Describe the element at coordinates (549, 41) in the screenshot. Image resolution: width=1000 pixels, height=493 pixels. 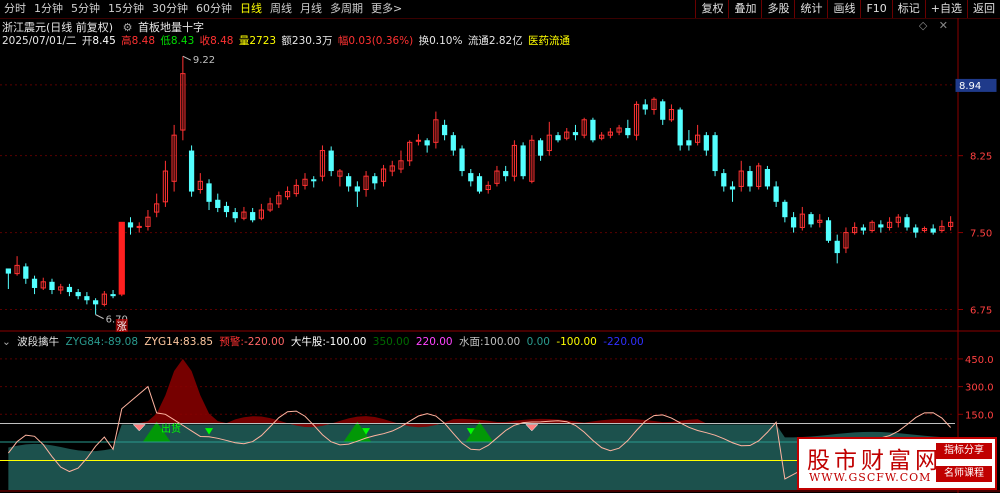
I see `sector-label: 医药流通` at that location.